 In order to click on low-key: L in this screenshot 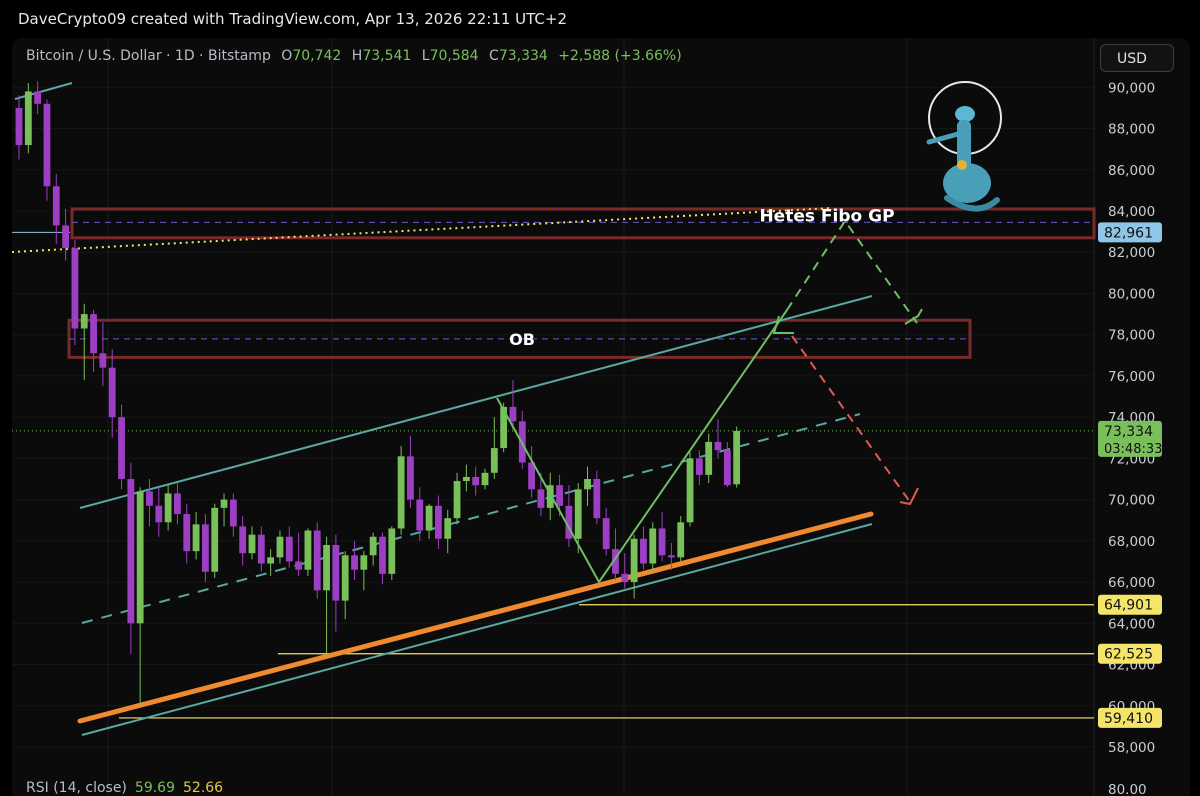, I will do `click(425, 56)`.